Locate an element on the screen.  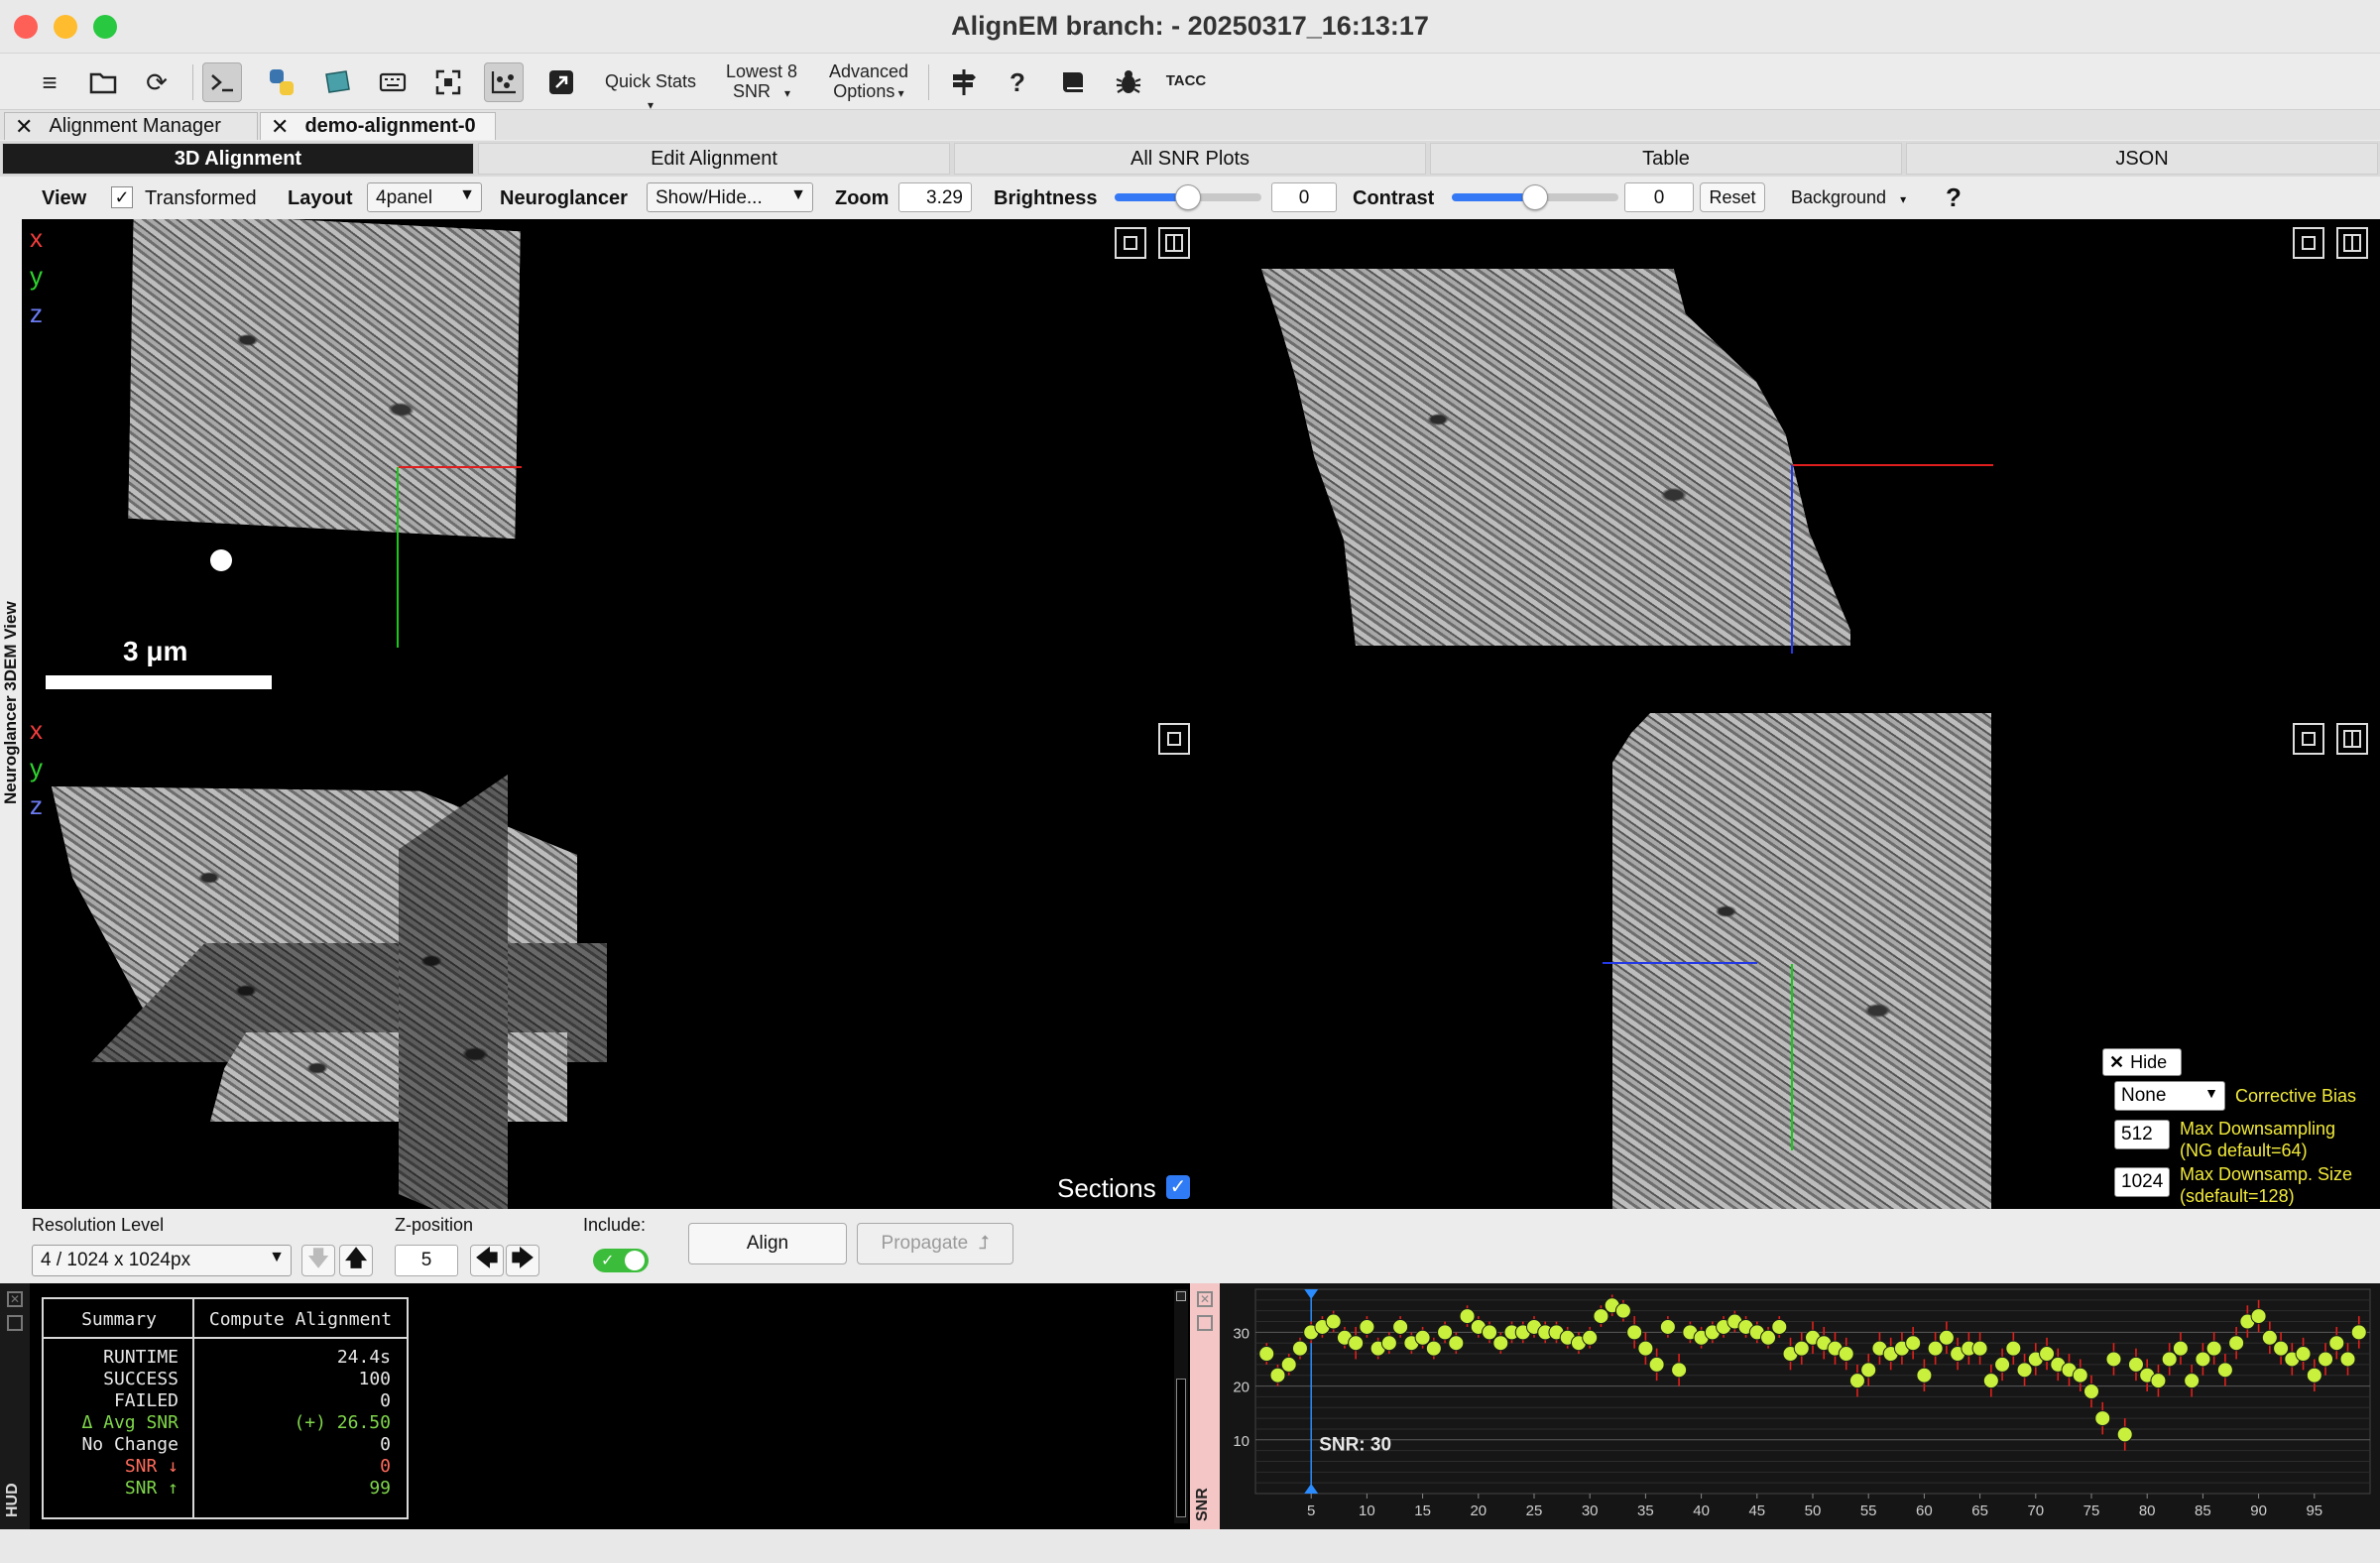
tab-edit-alignment: Edit Alignment is located at coordinates (714, 159).